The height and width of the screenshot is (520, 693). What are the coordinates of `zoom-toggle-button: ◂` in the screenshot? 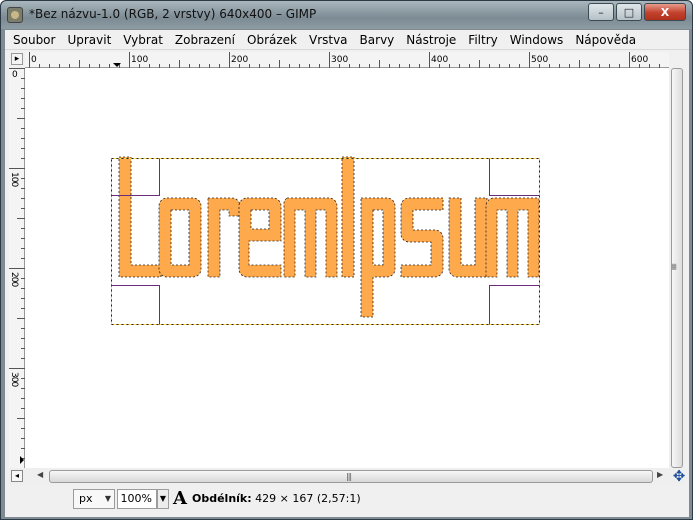 It's located at (17, 476).